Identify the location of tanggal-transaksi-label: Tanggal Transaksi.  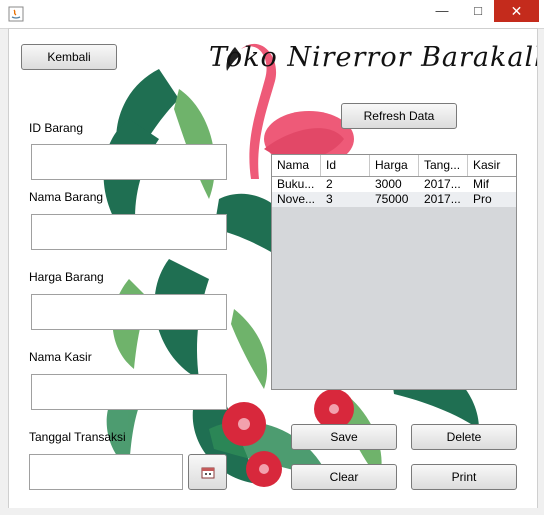
(77, 437).